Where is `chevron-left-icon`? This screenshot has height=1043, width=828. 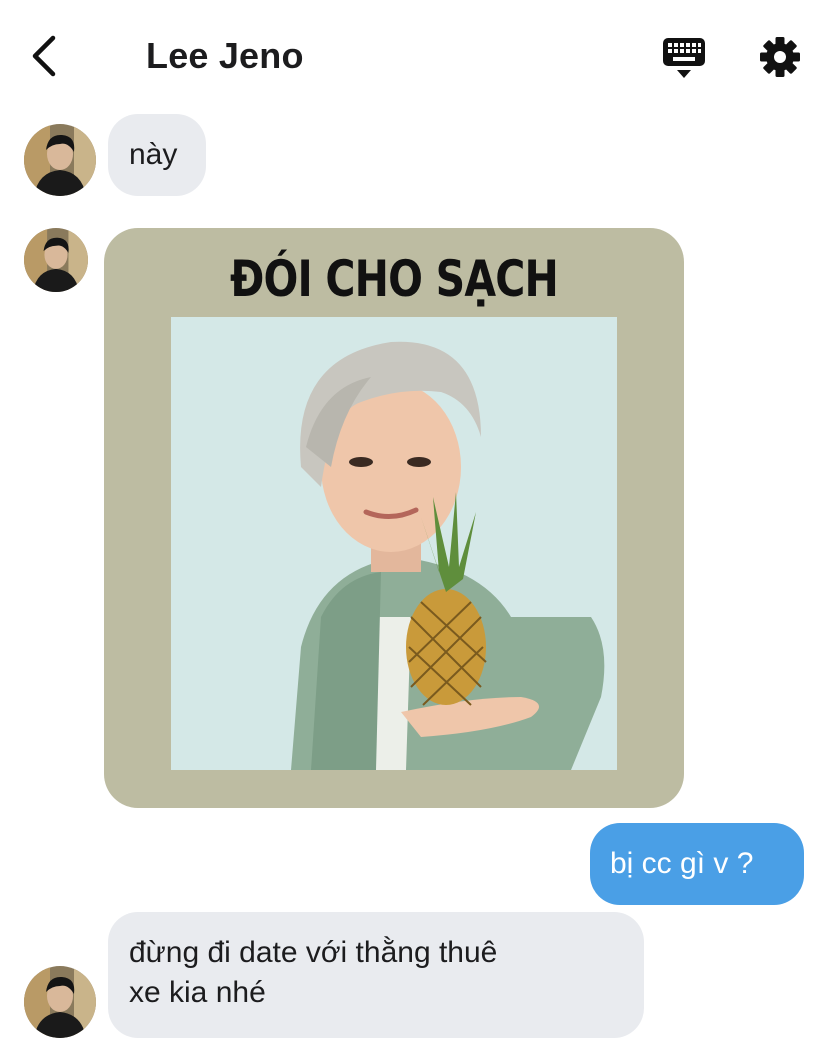
chevron-left-icon is located at coordinates (44, 56).